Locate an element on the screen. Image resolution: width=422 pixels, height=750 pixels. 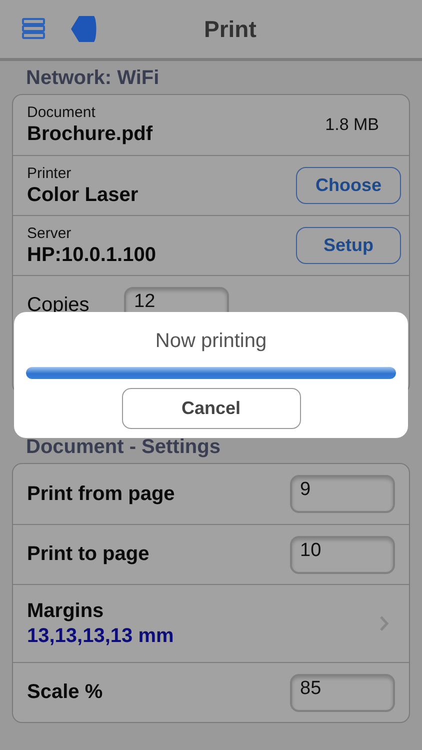
section-header: Network: WiFi is located at coordinates (93, 78).